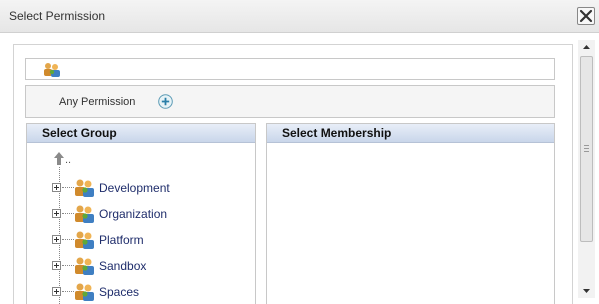  Describe the element at coordinates (122, 266) in the screenshot. I see `tree-node-label: Sandbox` at that location.